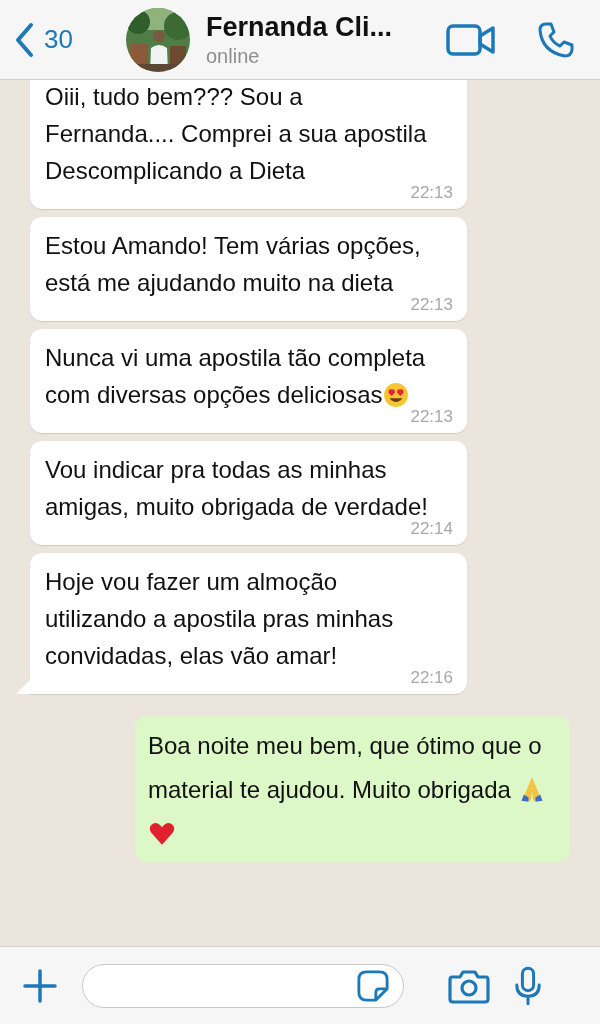 This screenshot has height=1024, width=600. Describe the element at coordinates (395, 395) in the screenshot. I see `heart-eyes-emoji-icon` at that location.